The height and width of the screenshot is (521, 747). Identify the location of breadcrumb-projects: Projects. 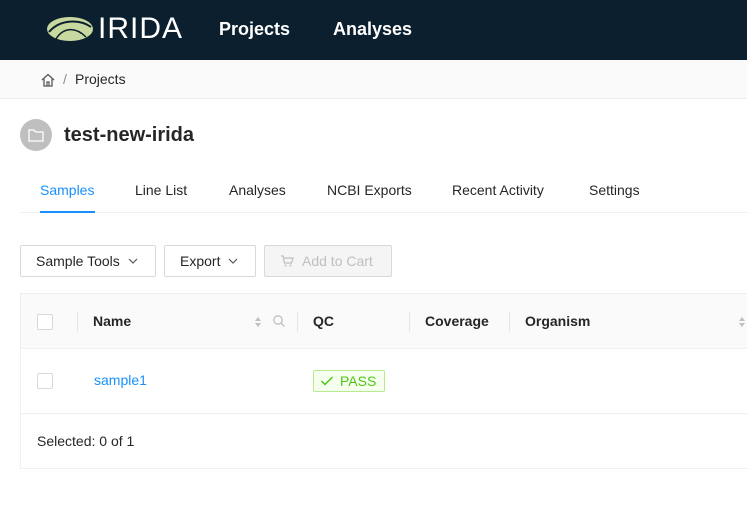
(100, 79).